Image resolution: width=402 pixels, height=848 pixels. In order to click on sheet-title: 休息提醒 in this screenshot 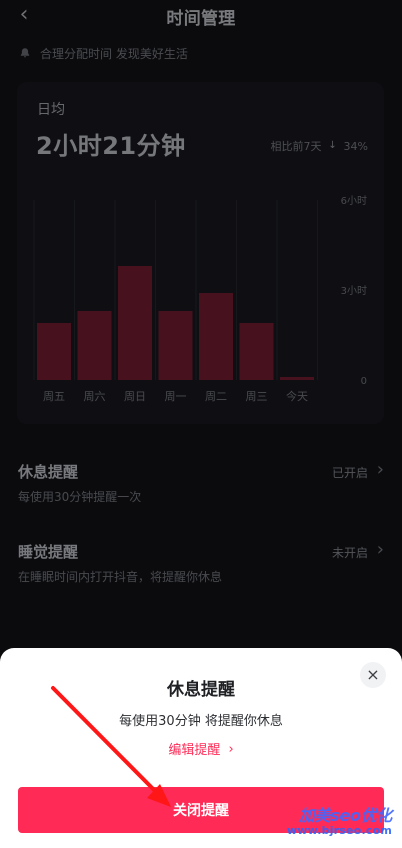, I will do `click(201, 690)`.